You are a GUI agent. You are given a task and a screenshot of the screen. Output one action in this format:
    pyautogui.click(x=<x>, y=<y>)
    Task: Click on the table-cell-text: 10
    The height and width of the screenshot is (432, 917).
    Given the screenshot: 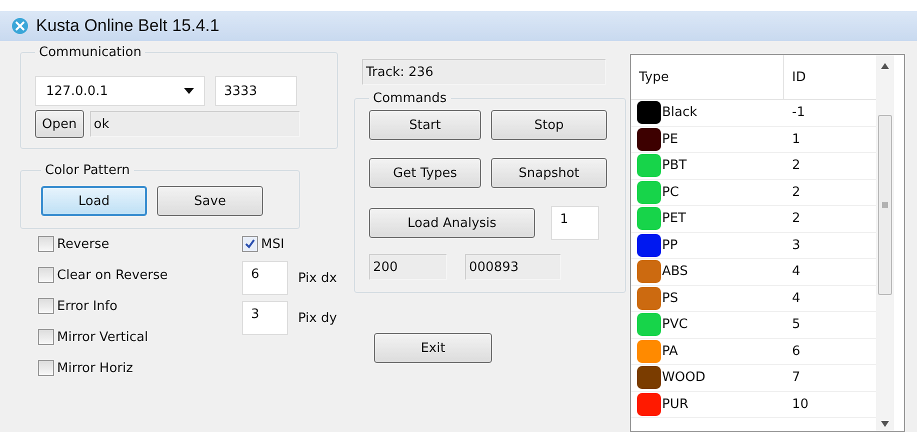 What is the action you would take?
    pyautogui.click(x=800, y=404)
    